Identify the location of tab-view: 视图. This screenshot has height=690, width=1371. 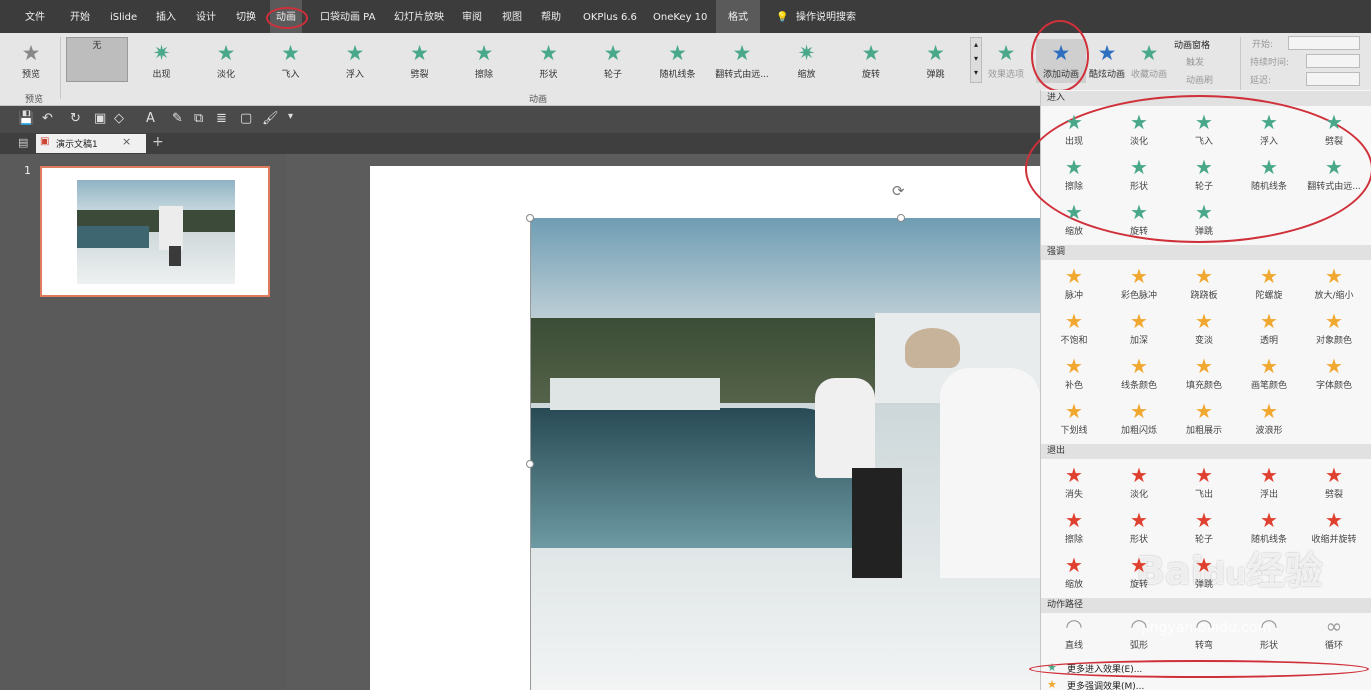
(512, 16).